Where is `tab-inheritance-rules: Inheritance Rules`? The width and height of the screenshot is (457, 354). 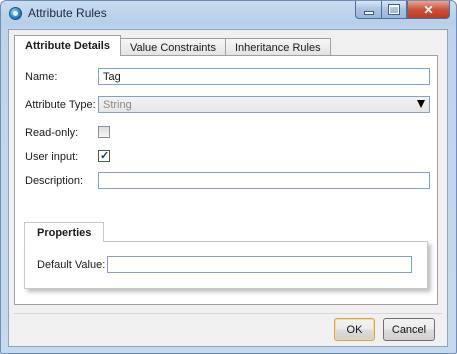
tab-inheritance-rules: Inheritance Rules is located at coordinates (277, 47).